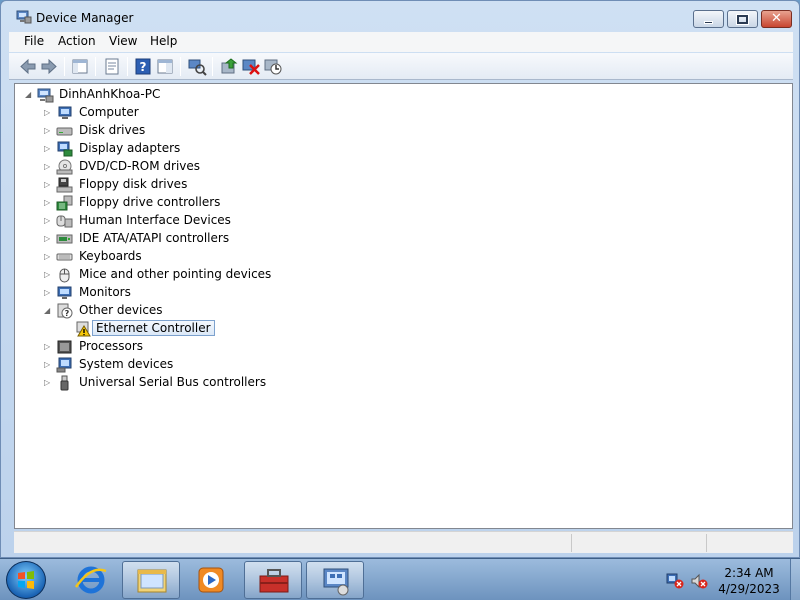 This screenshot has height=600, width=800. Describe the element at coordinates (192, 113) in the screenshot. I see `tree-item-computer: ▷ Computer` at that location.